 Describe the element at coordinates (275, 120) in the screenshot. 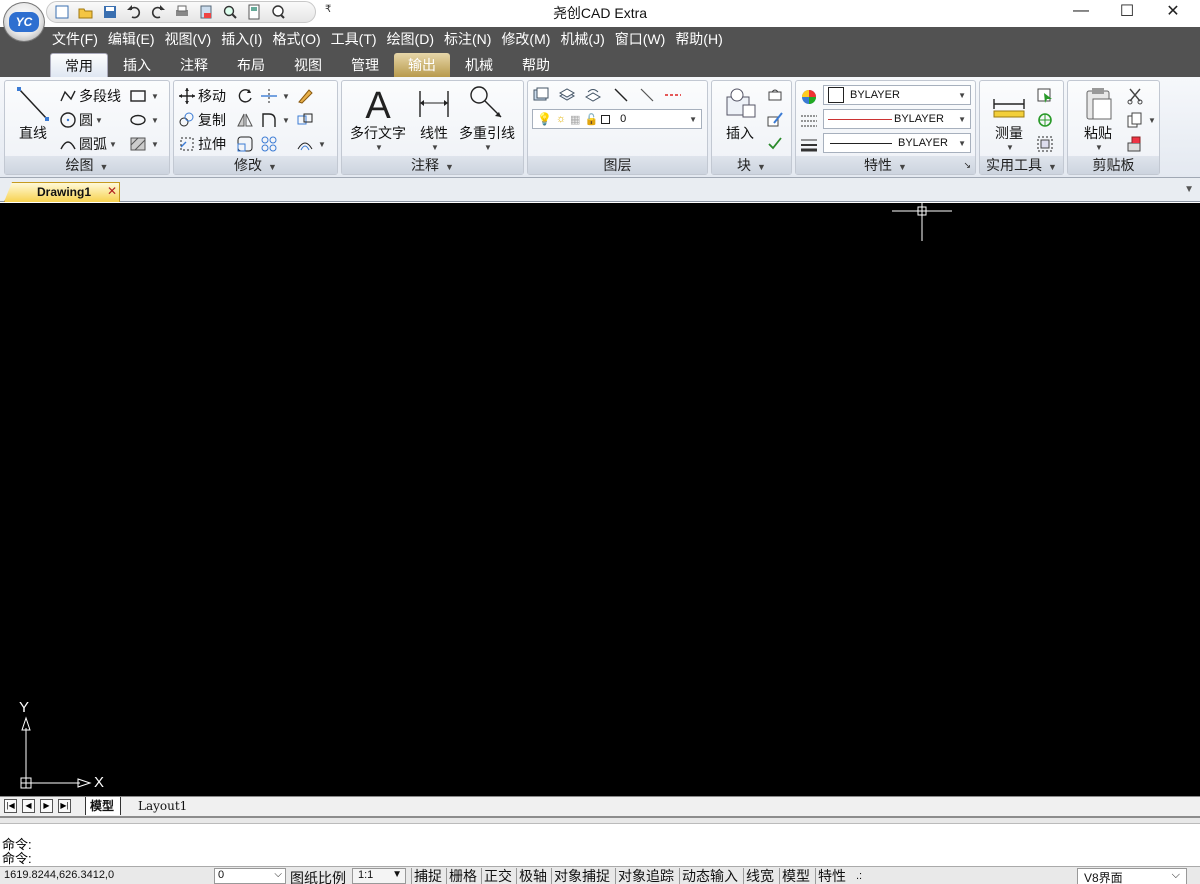

I see `fillet-button: ▼` at that location.